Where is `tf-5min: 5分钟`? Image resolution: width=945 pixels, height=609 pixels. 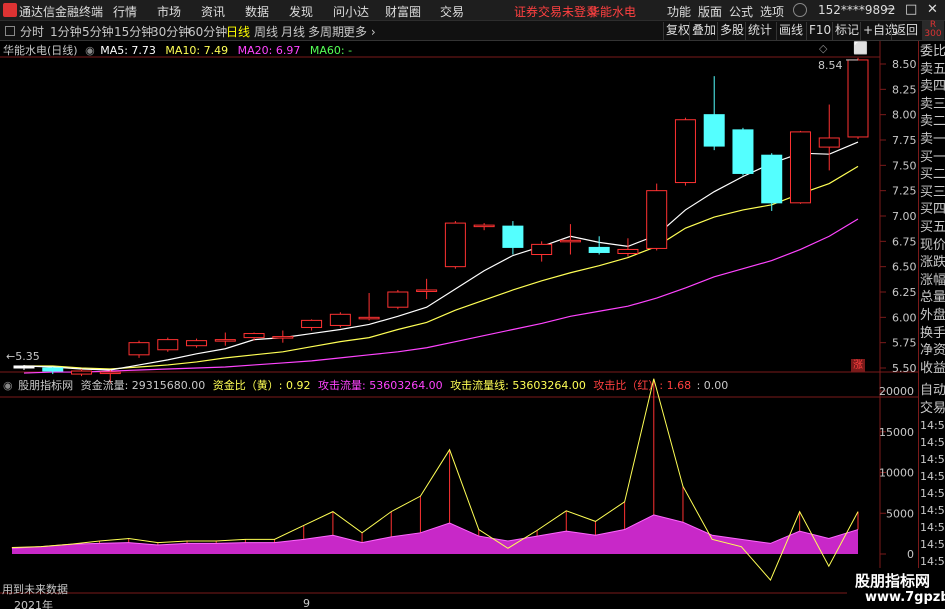 tf-5min: 5分钟 is located at coordinates (98, 31).